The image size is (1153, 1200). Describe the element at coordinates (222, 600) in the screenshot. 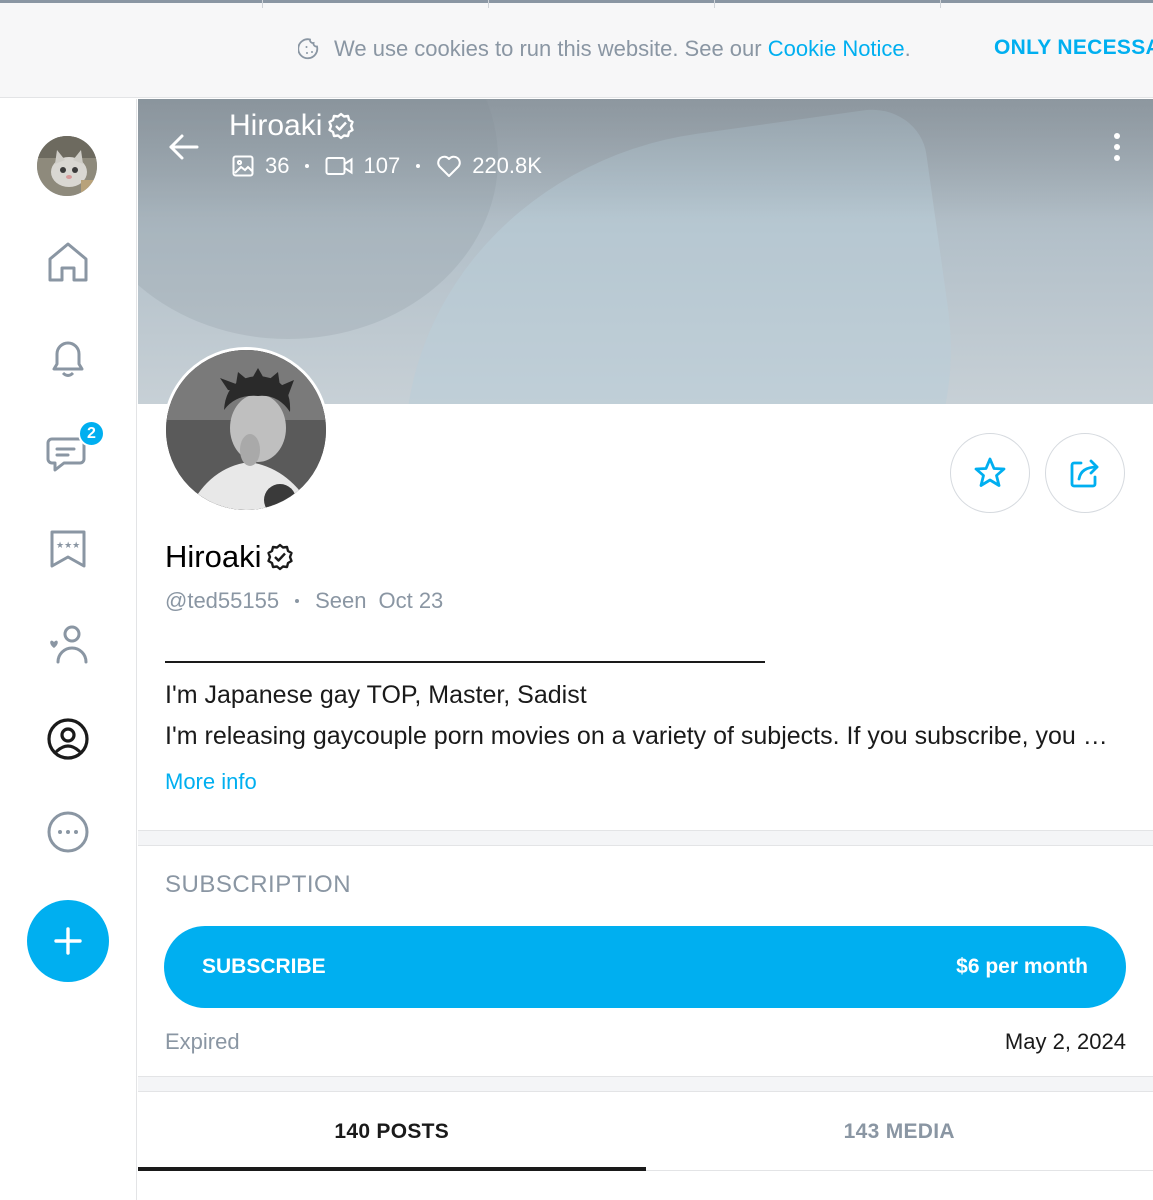

I see `profile-handle: @ted55155` at that location.